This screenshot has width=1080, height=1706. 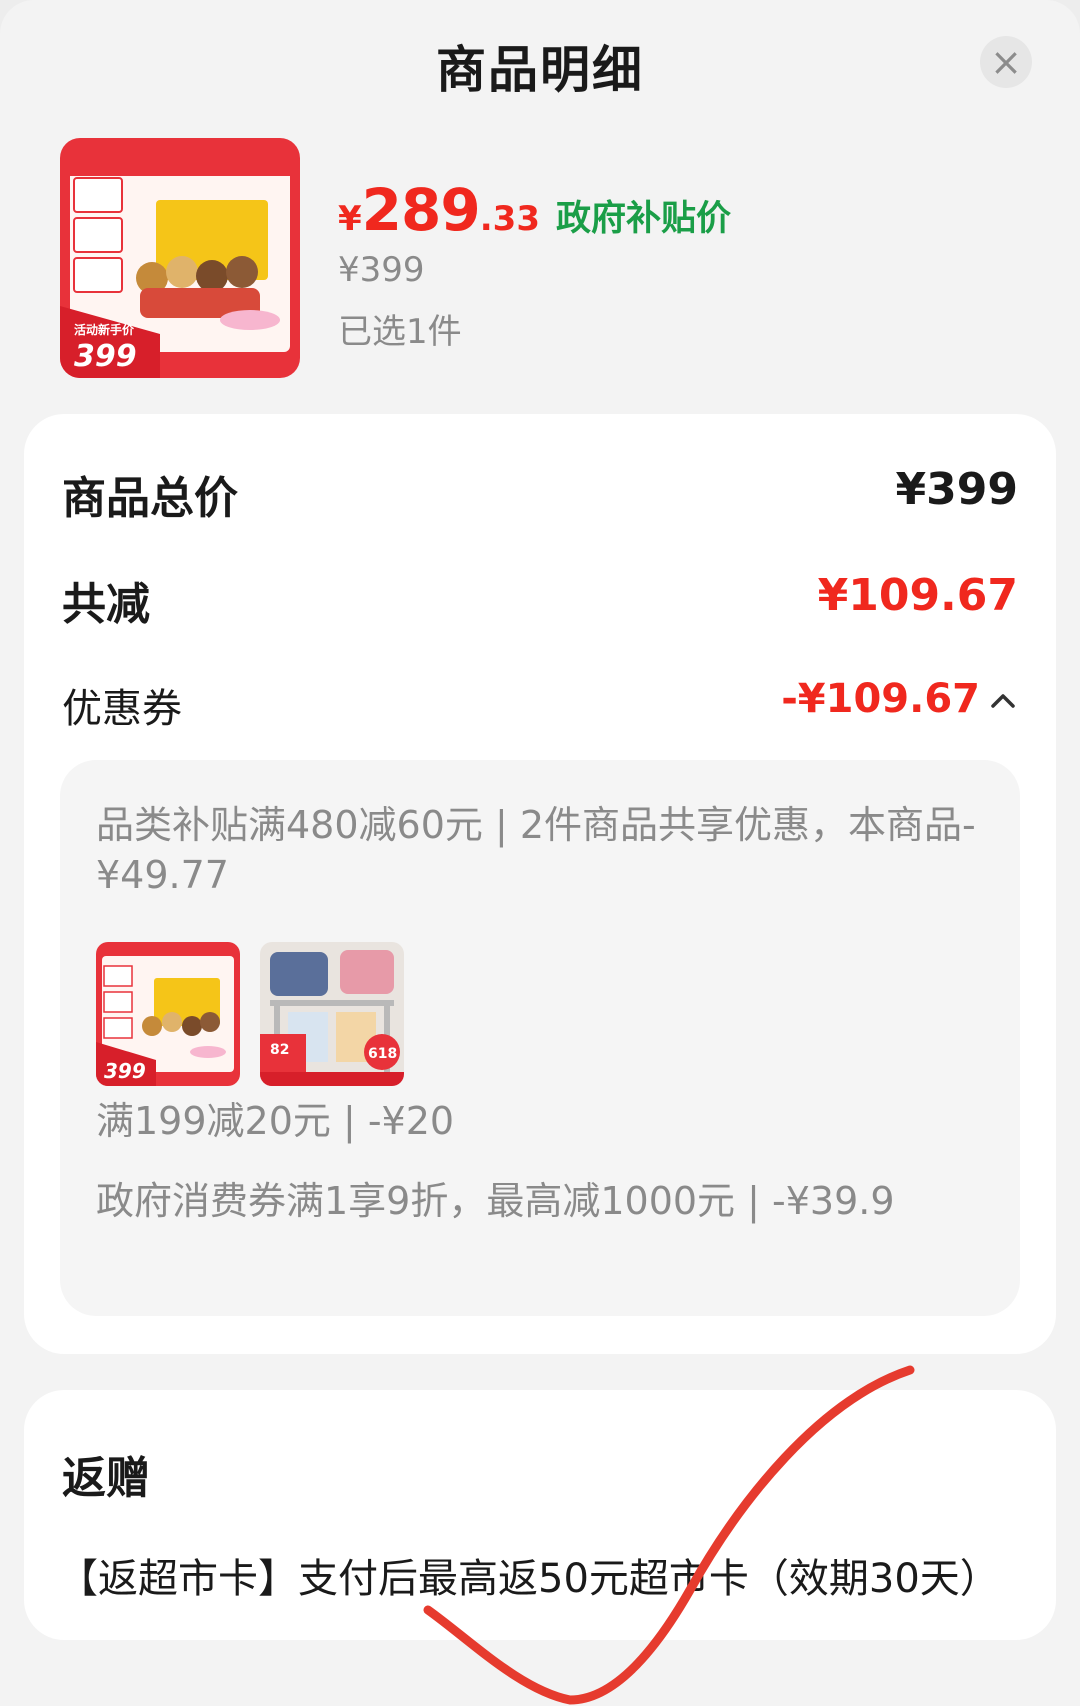 I want to click on coupon-label: 优惠券, so click(x=122, y=705).